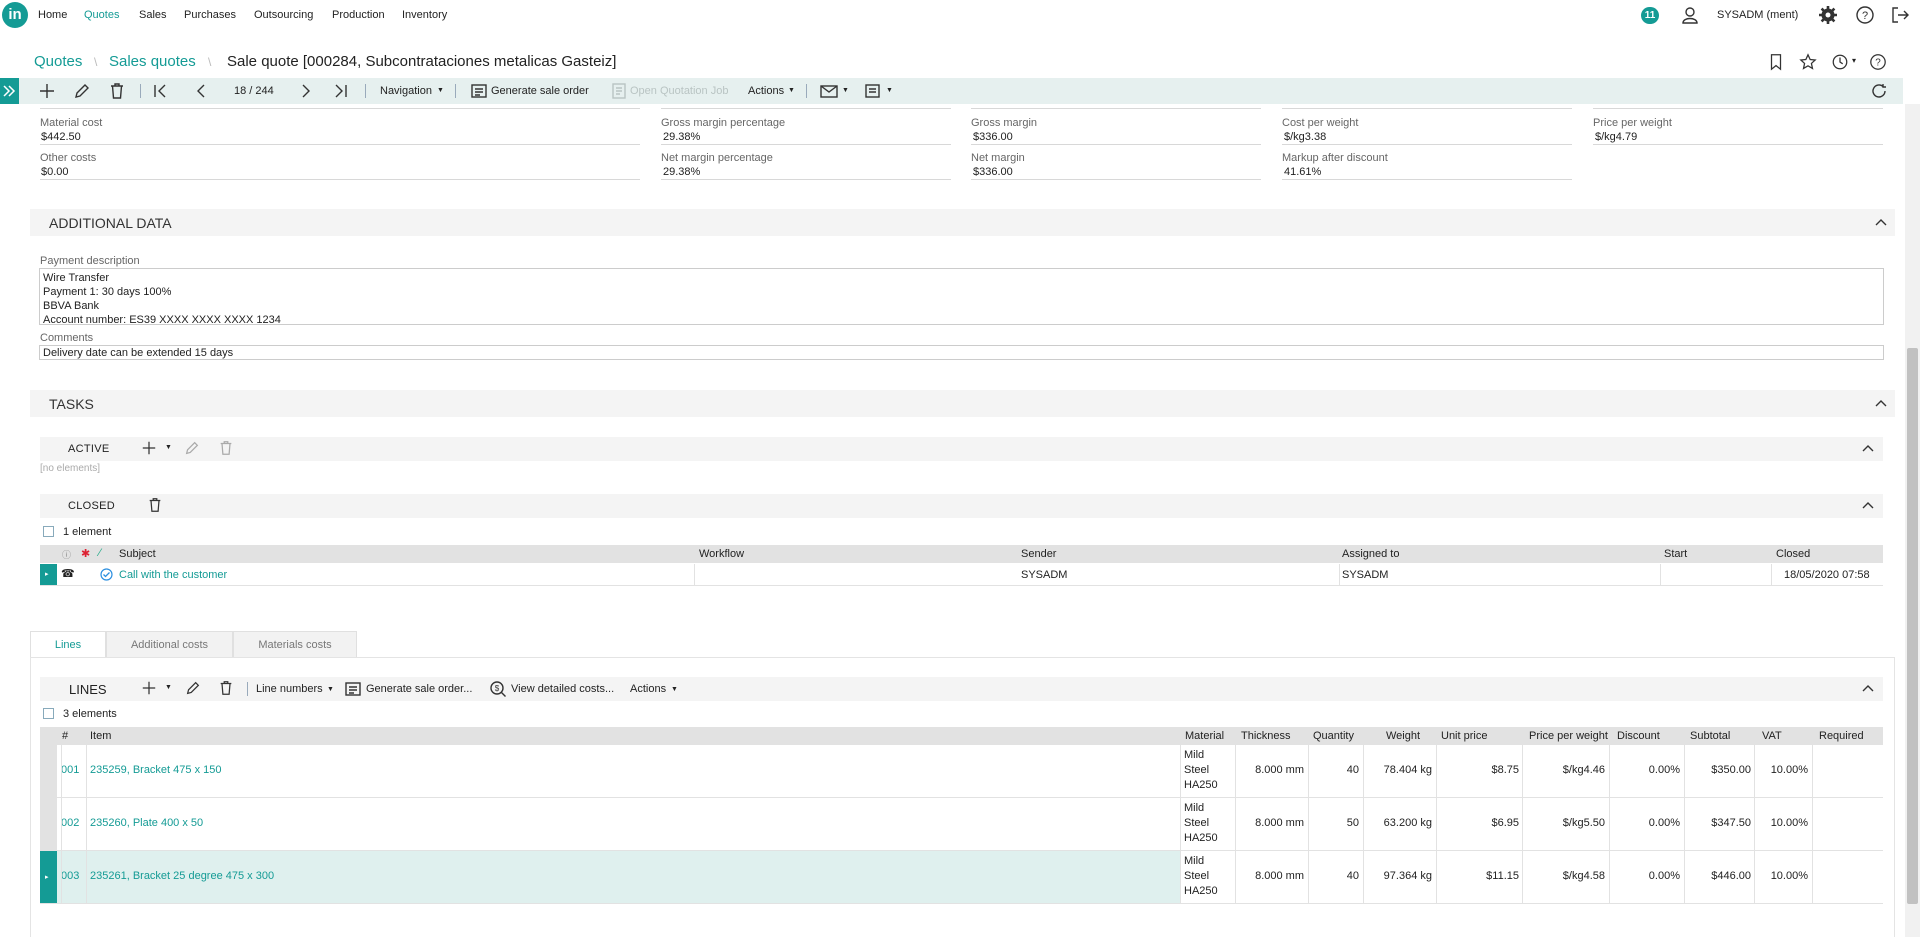 The width and height of the screenshot is (1920, 937). What do you see at coordinates (182, 876) in the screenshot?
I see `line-item: 235261, Bracket 25 degree 475 x 300` at bounding box center [182, 876].